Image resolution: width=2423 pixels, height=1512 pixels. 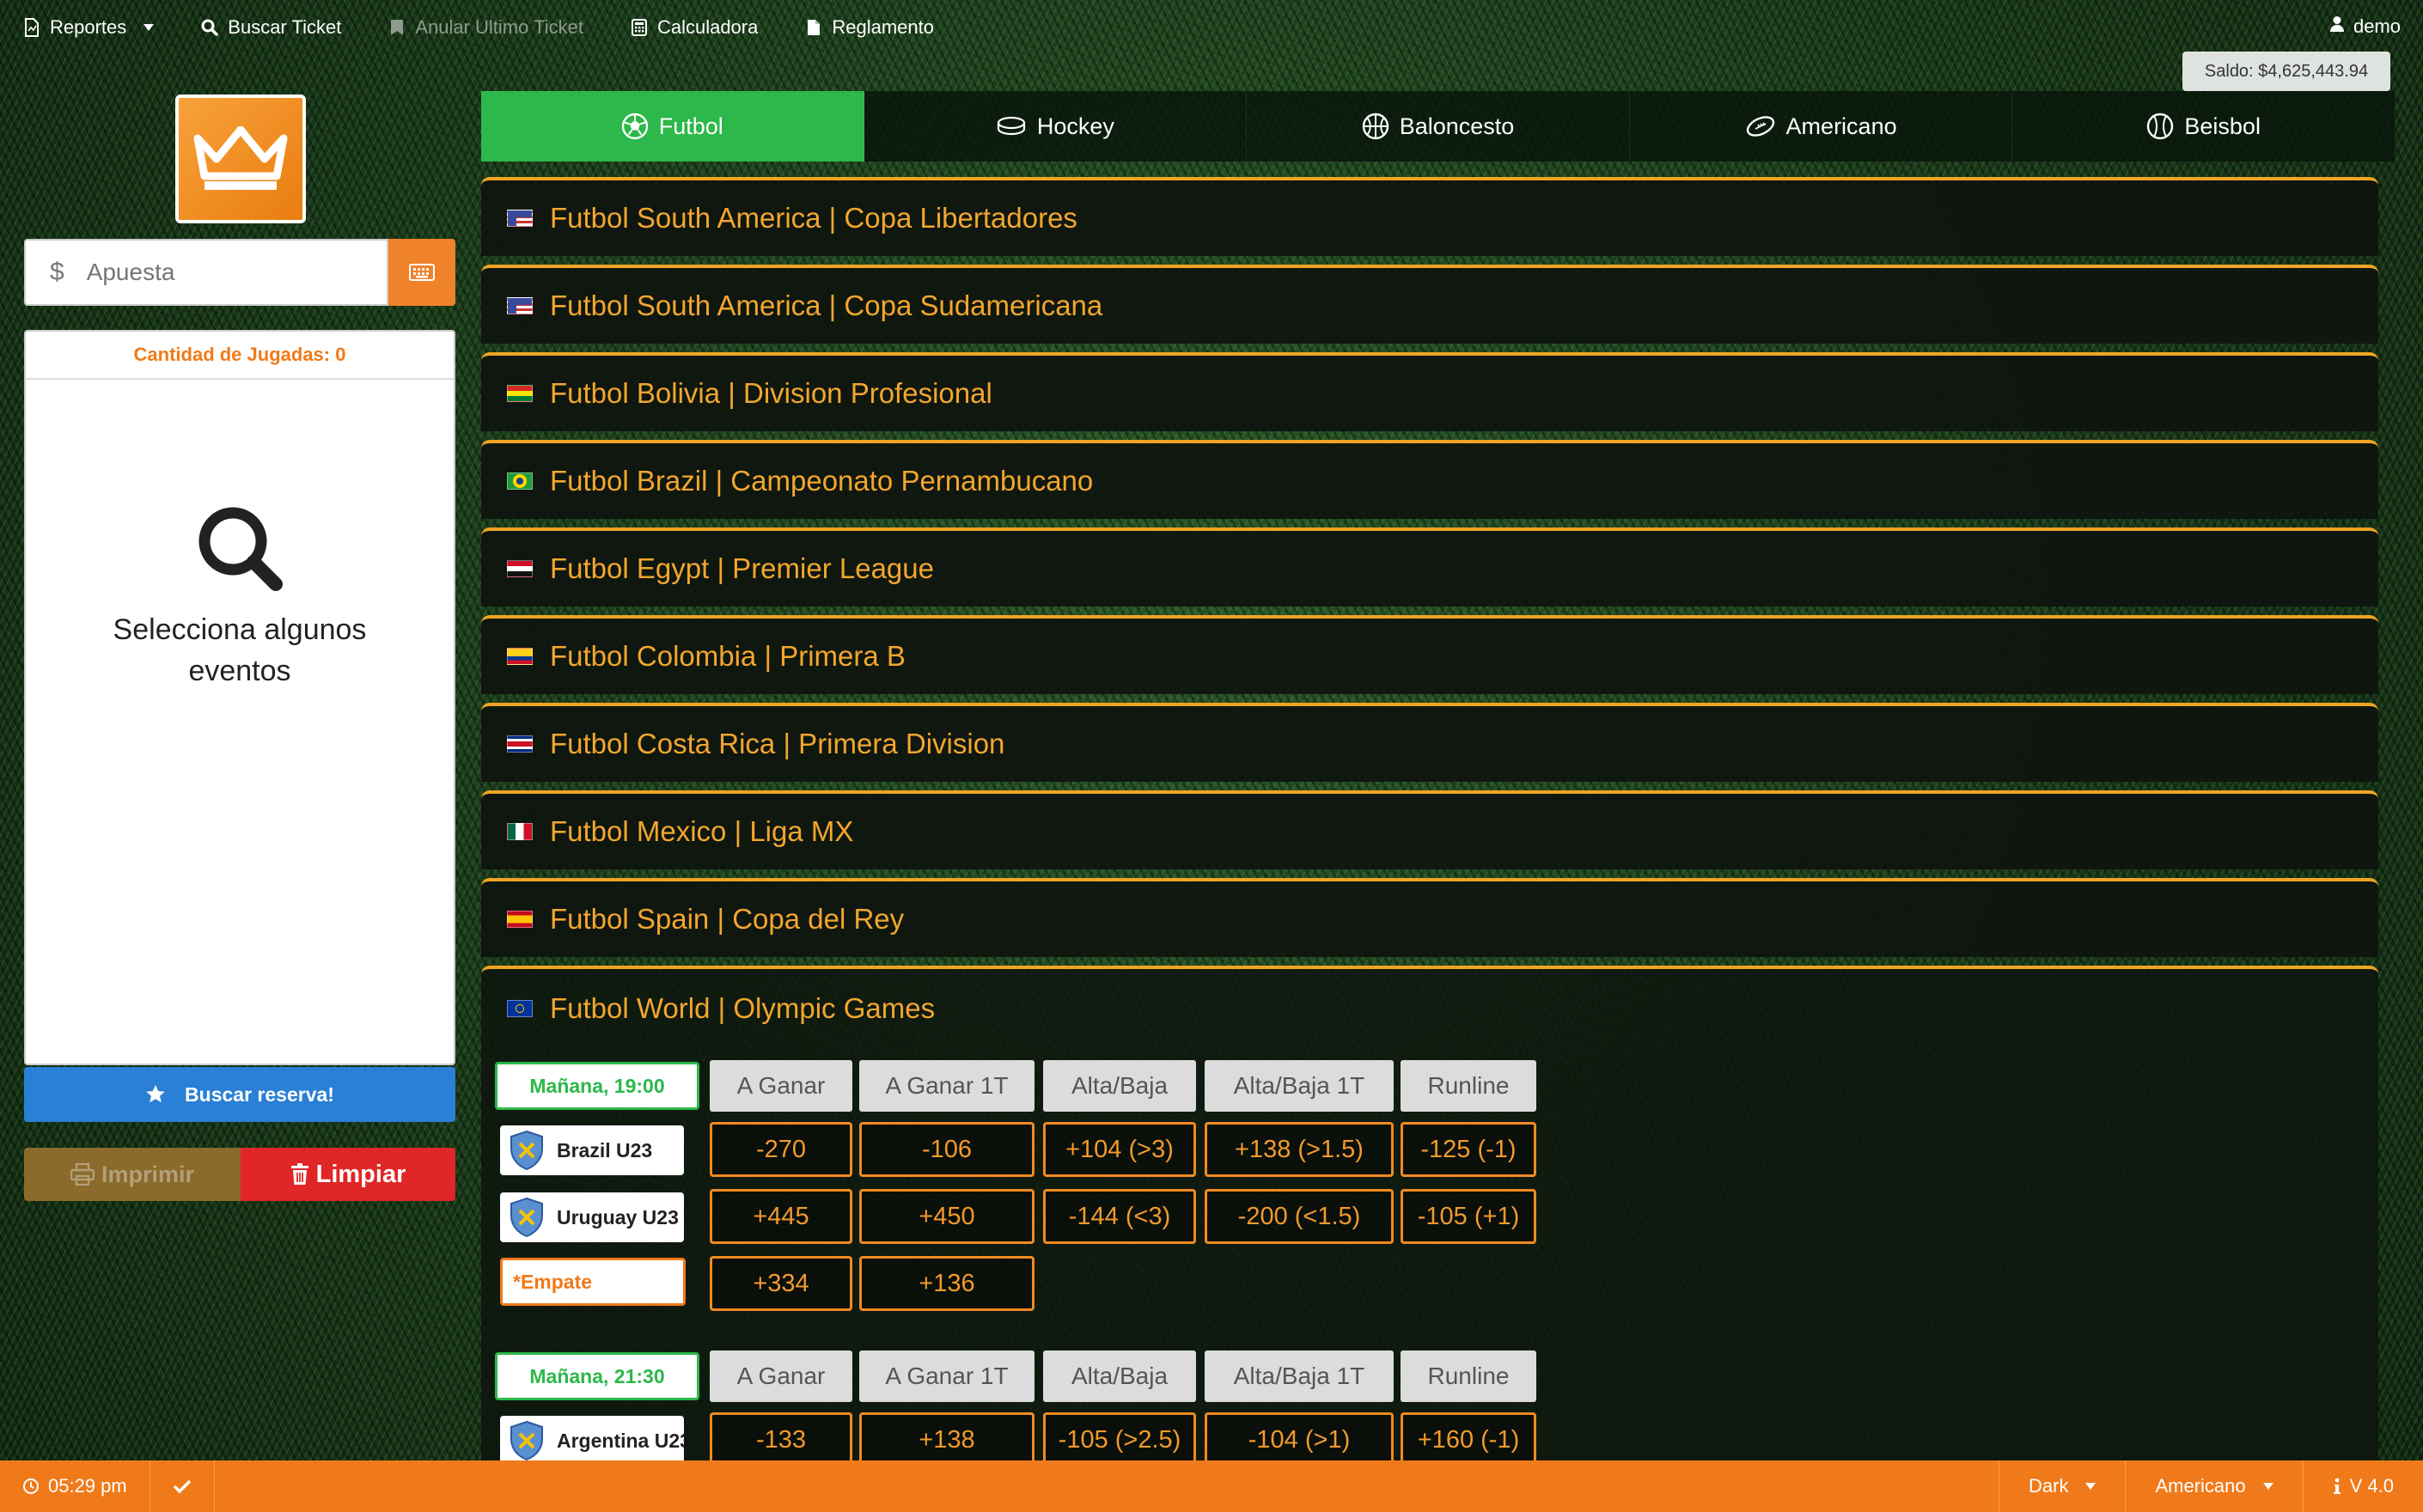 I want to click on odds-format-selector: Americano, so click(x=2213, y=1486).